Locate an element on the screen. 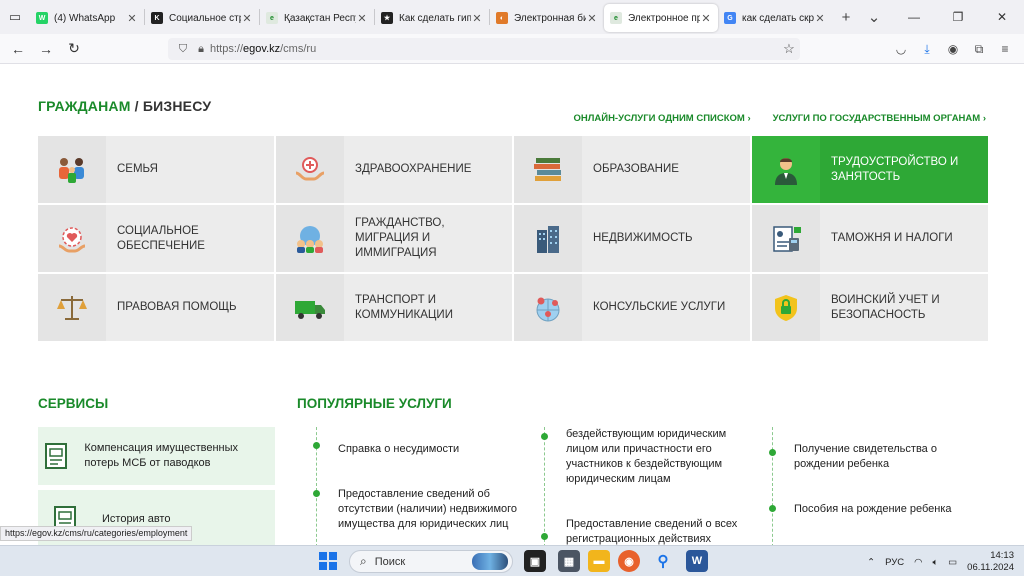 This screenshot has width=1024, height=576. category-tile: ТРАНСПОРТ И КОММУНИКАЦИИ is located at coordinates (394, 307).